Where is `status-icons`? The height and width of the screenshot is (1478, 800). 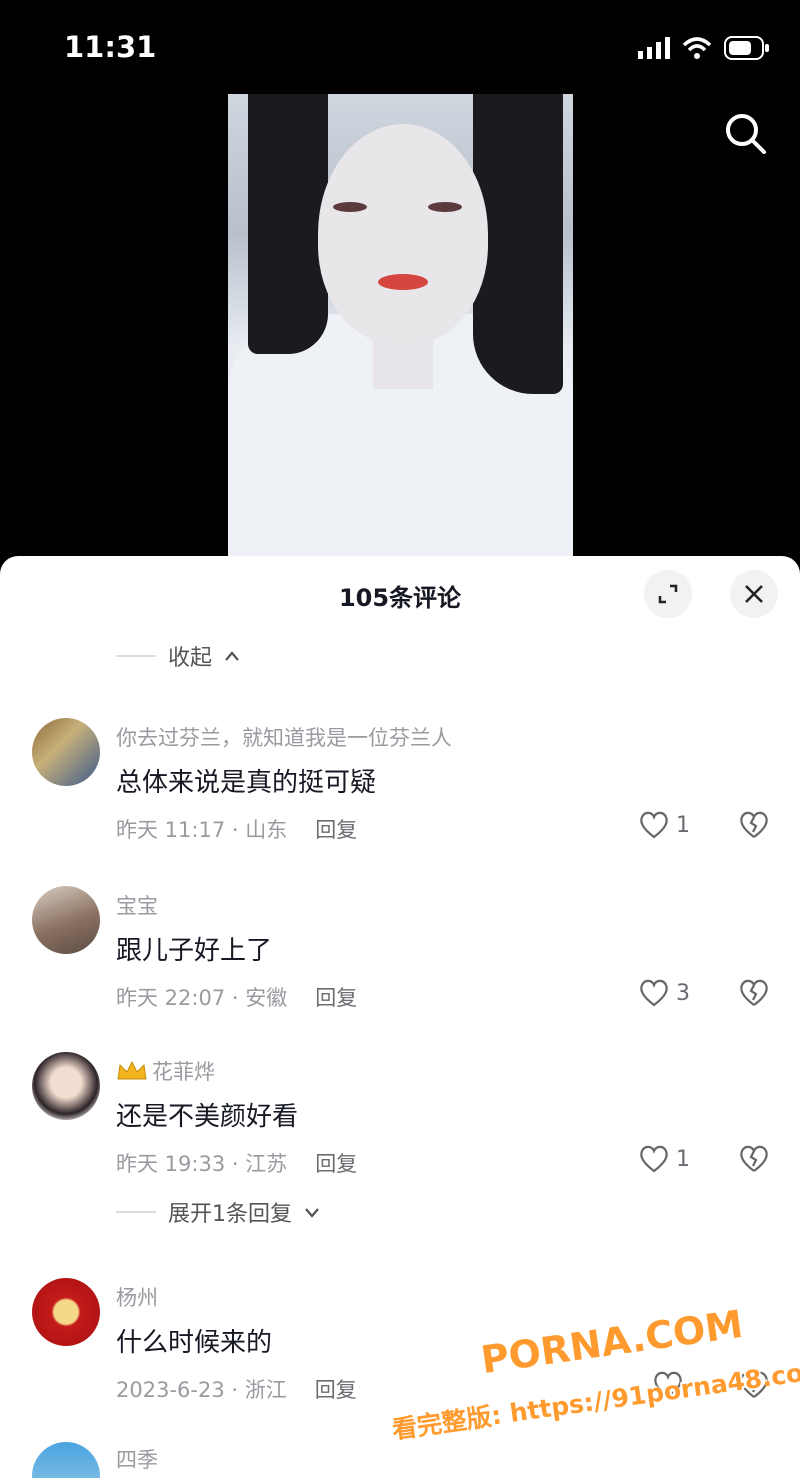
status-icons is located at coordinates (704, 48).